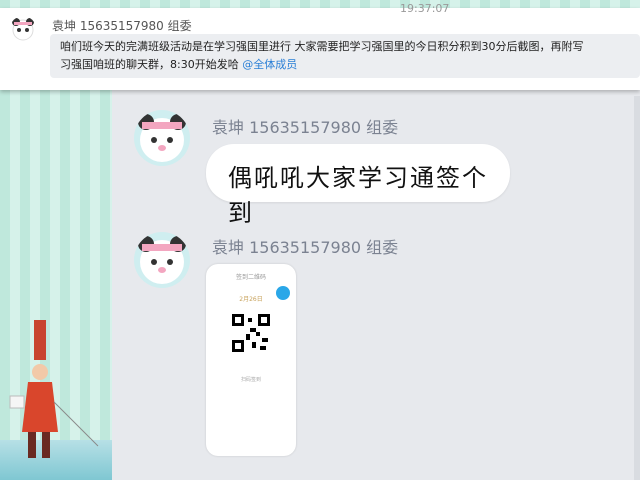  Describe the element at coordinates (320, 4) in the screenshot. I see `wallpaper-top-strip` at that location.